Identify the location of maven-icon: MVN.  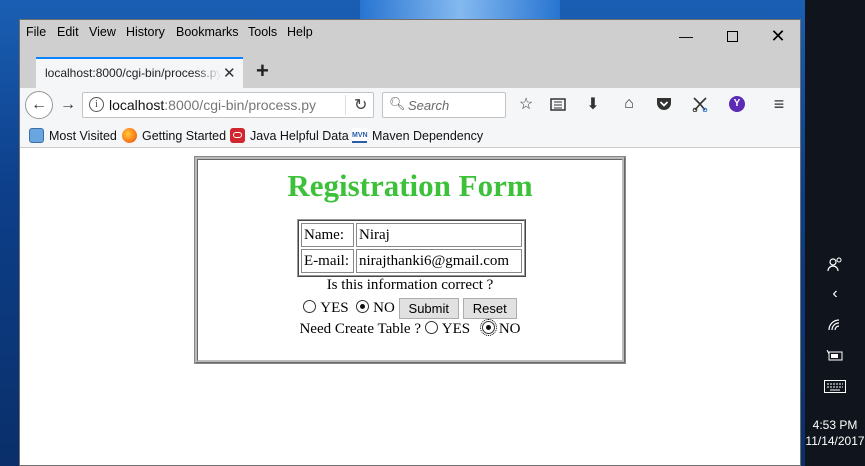
(360, 135).